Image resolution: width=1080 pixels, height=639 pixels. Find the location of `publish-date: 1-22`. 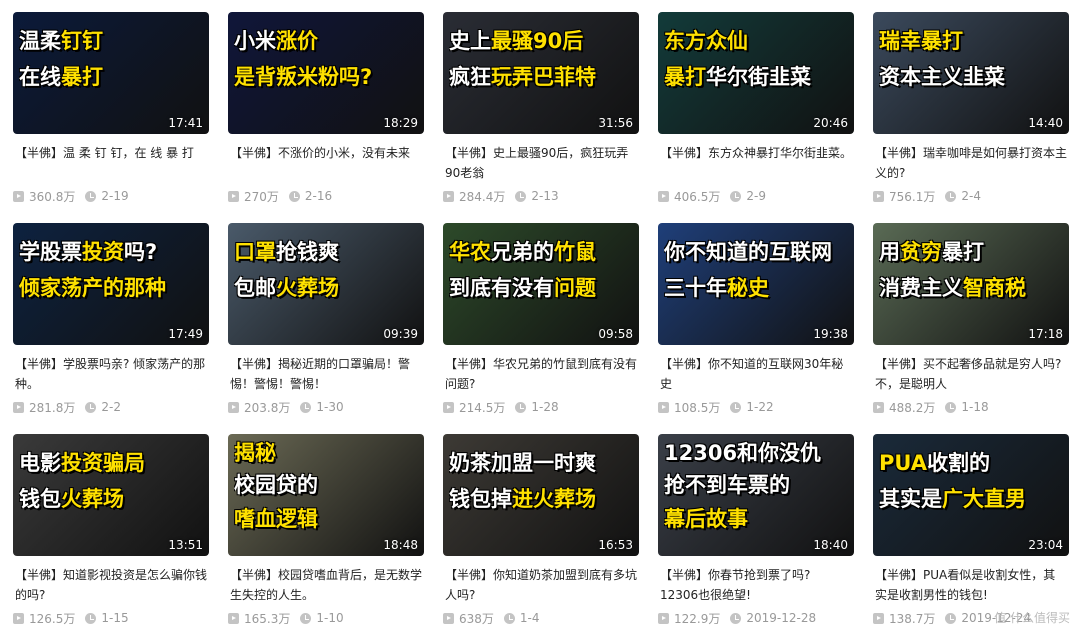

publish-date: 1-22 is located at coordinates (760, 407).